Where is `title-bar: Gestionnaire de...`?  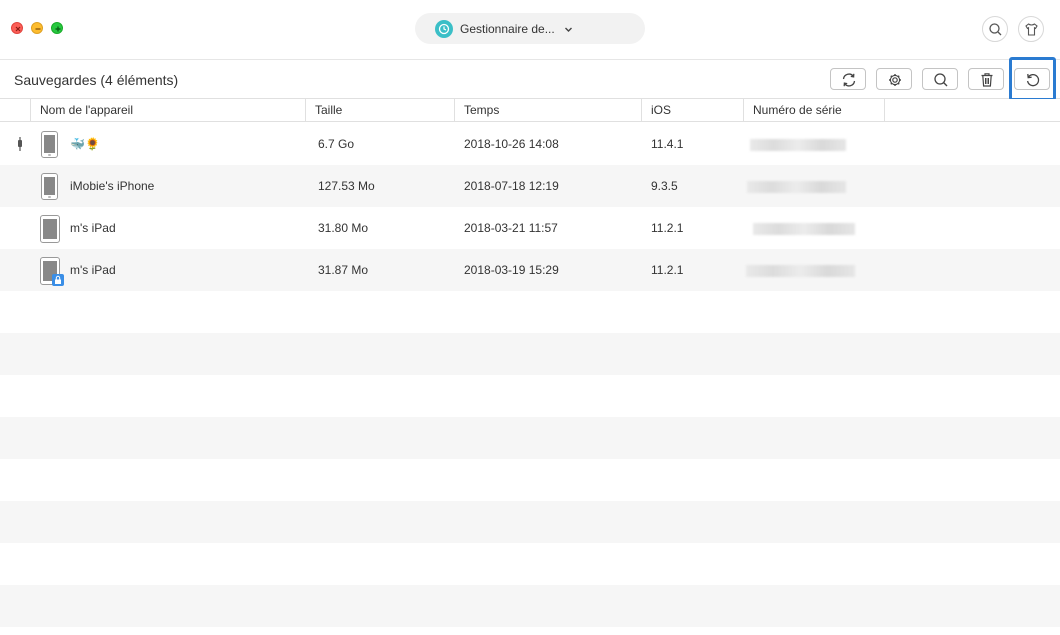
title-bar: Gestionnaire de... is located at coordinates (530, 30).